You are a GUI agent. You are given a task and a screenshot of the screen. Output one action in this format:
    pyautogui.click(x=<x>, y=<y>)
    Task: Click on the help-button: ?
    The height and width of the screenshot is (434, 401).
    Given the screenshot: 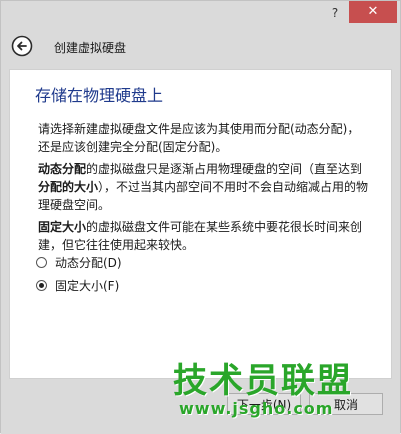 What is the action you would take?
    pyautogui.click(x=335, y=13)
    